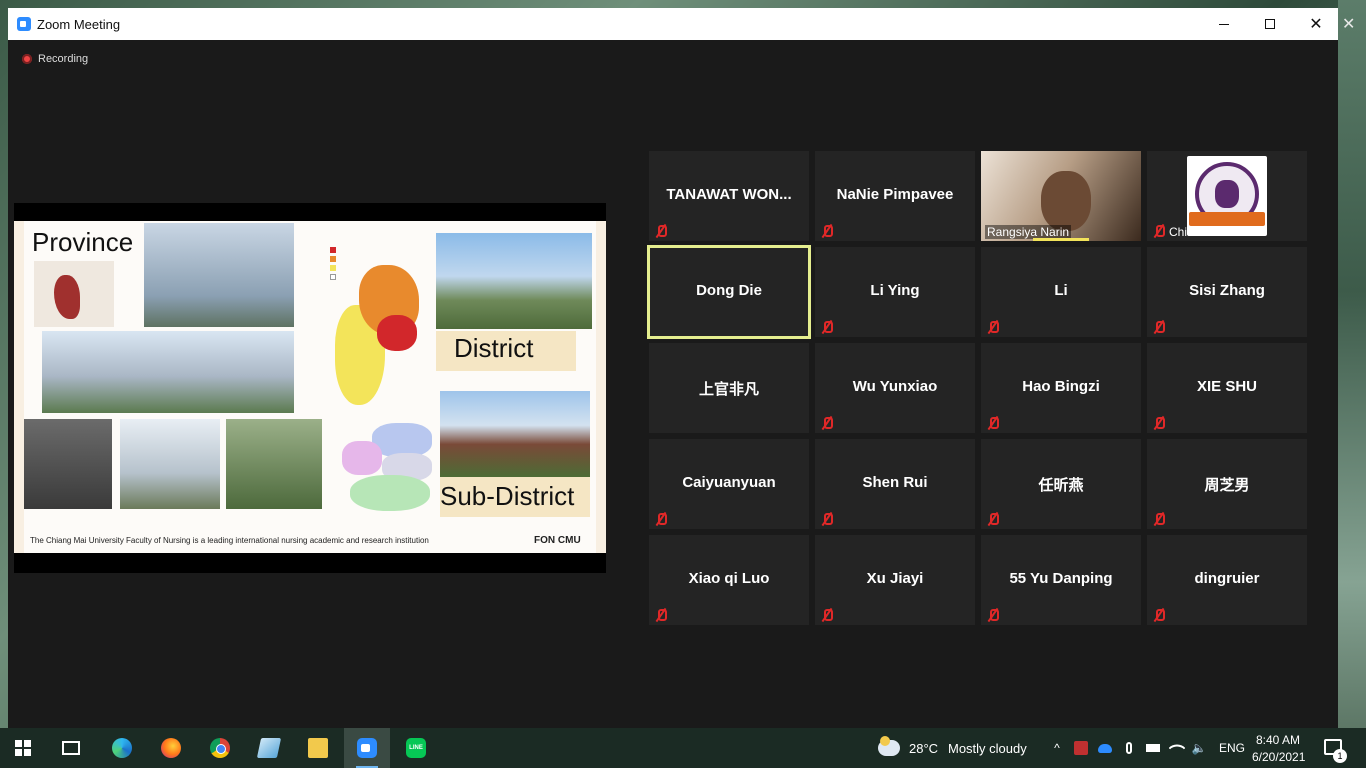 Image resolution: width=1366 pixels, height=768 pixels. I want to click on participant-tile: Shen Rui, so click(895, 484).